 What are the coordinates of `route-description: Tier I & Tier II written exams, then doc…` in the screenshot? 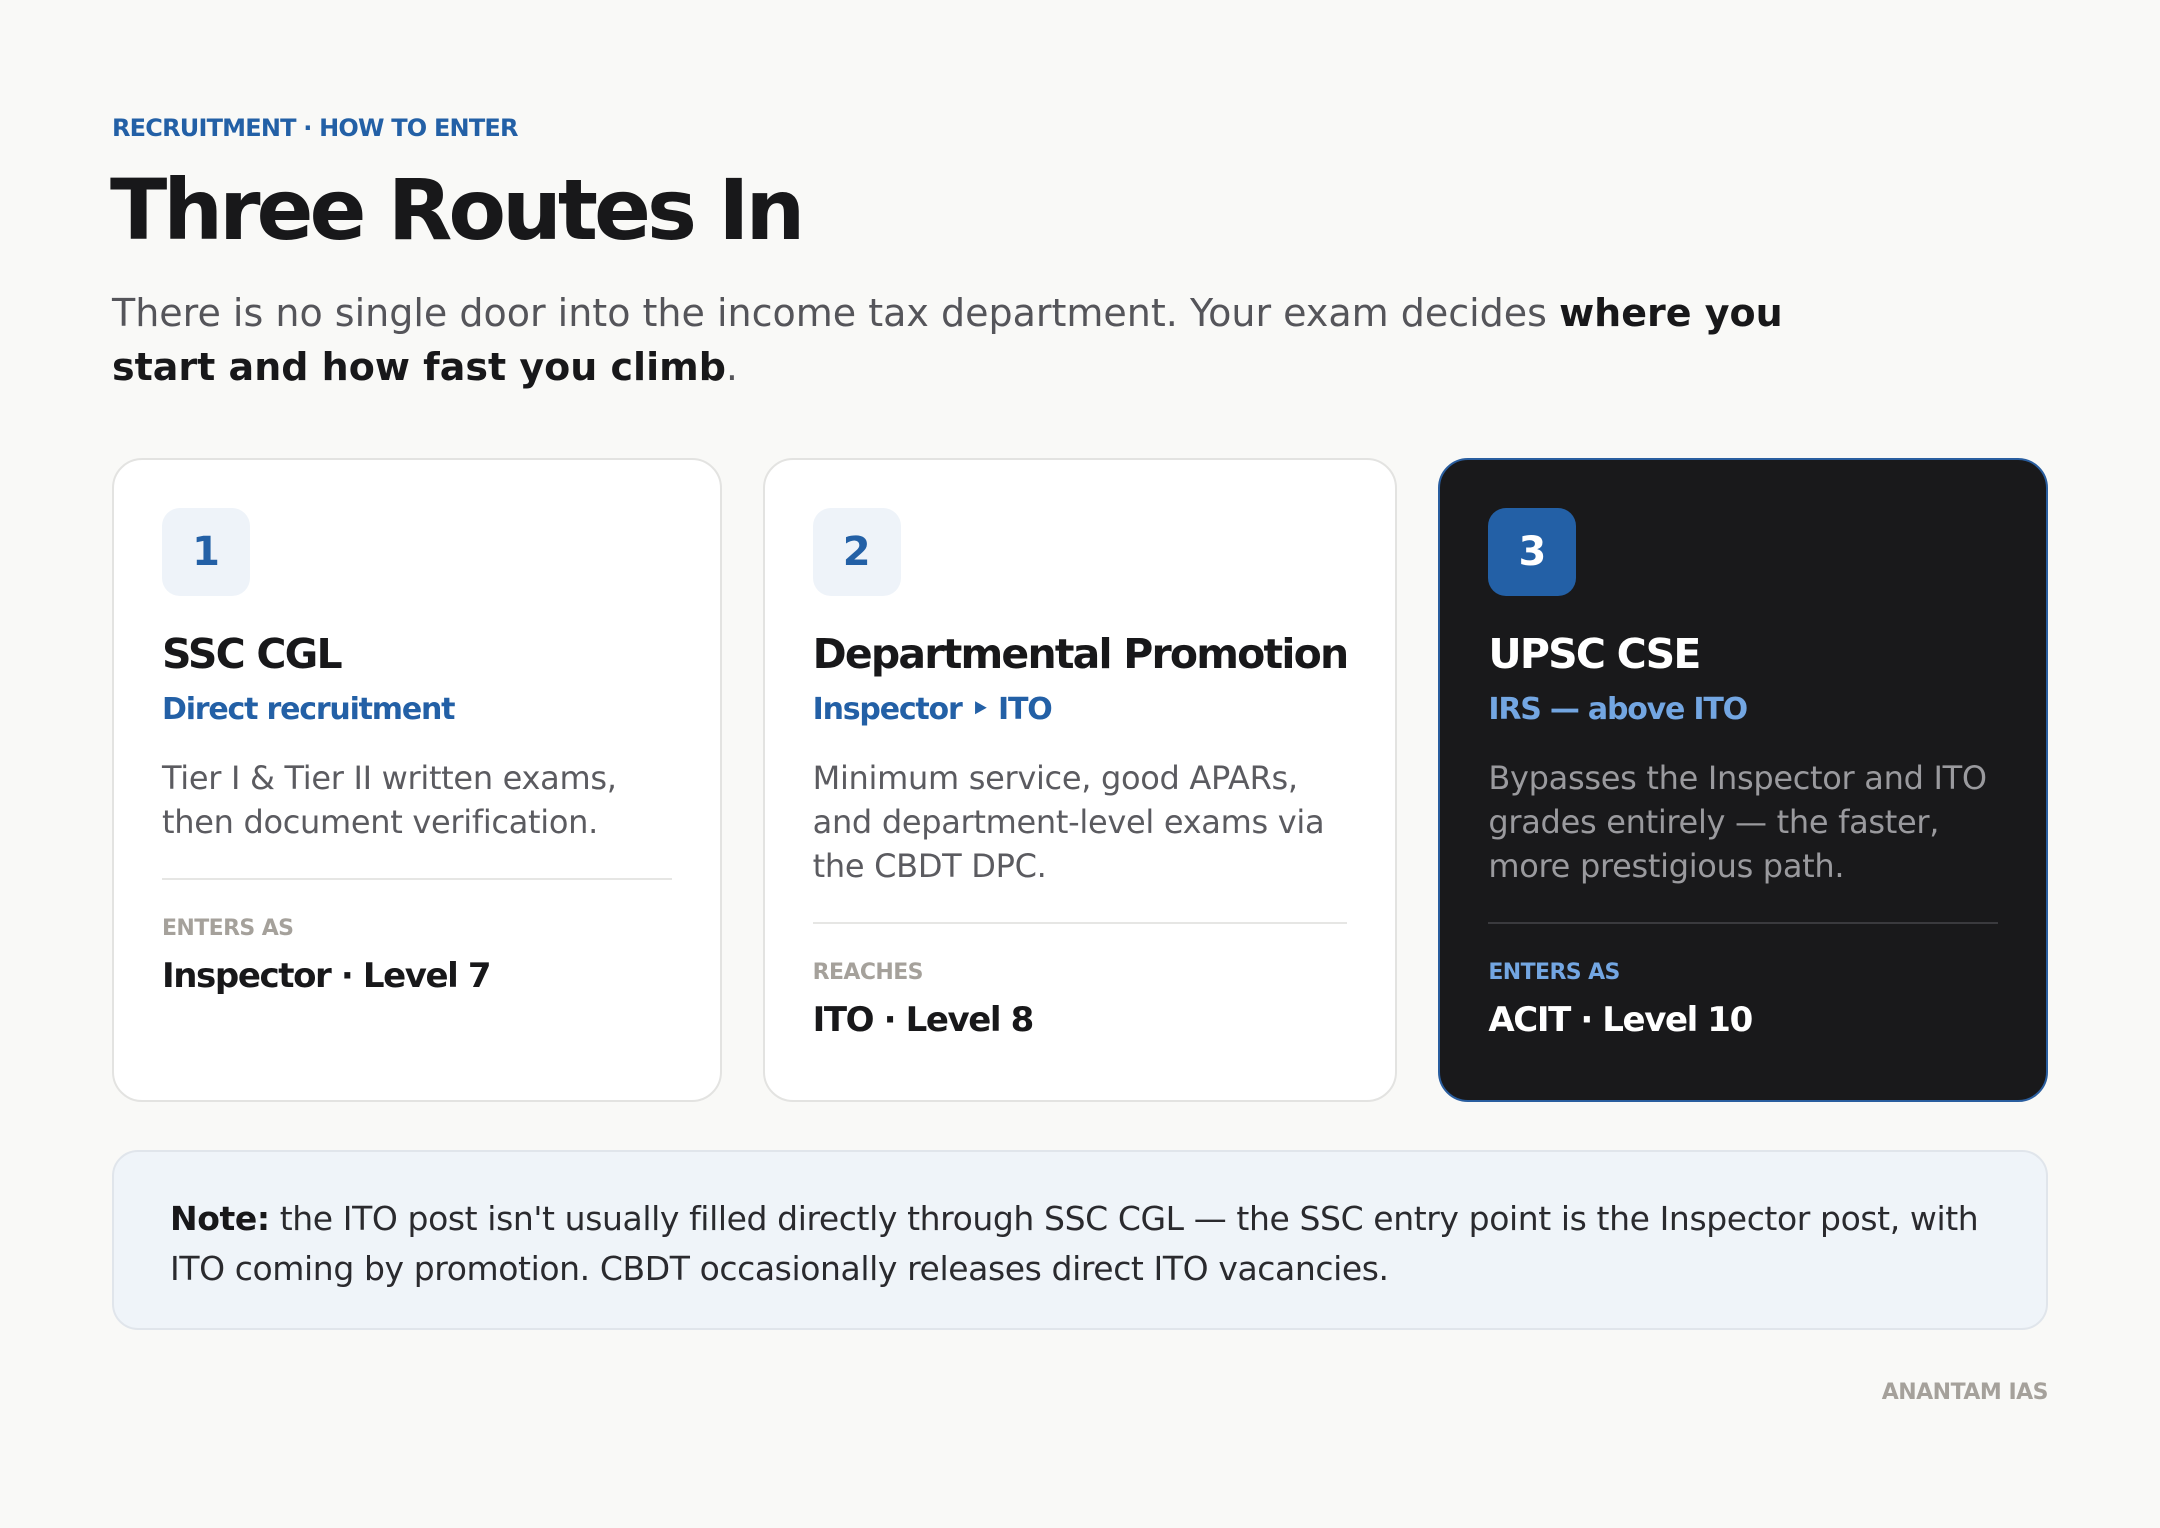 It's located at (389, 800).